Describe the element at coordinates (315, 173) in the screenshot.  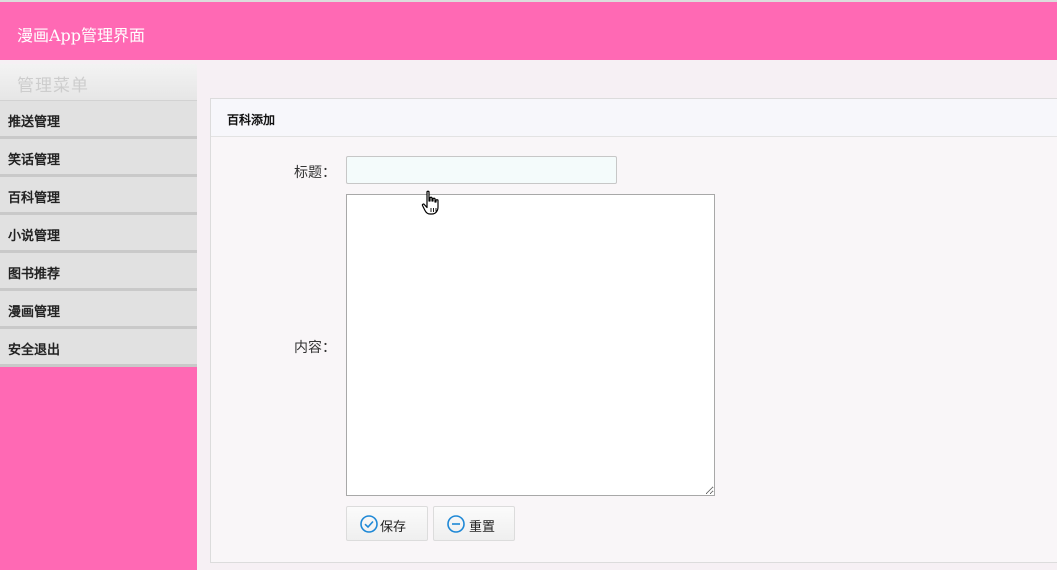
I see `title-label: 标题：` at that location.